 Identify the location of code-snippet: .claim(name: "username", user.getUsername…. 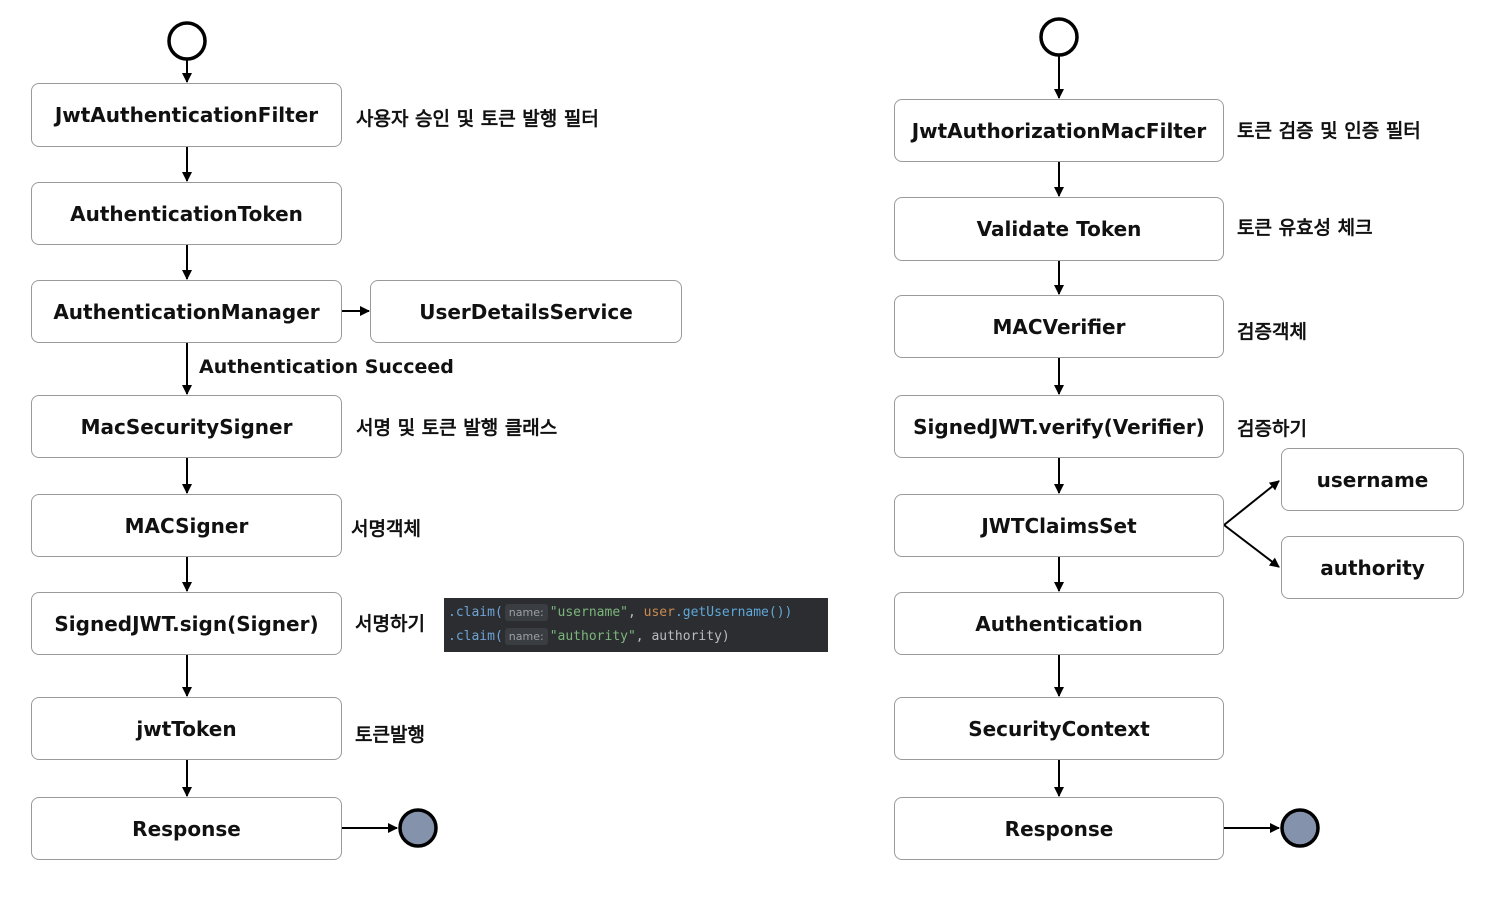
(636, 625).